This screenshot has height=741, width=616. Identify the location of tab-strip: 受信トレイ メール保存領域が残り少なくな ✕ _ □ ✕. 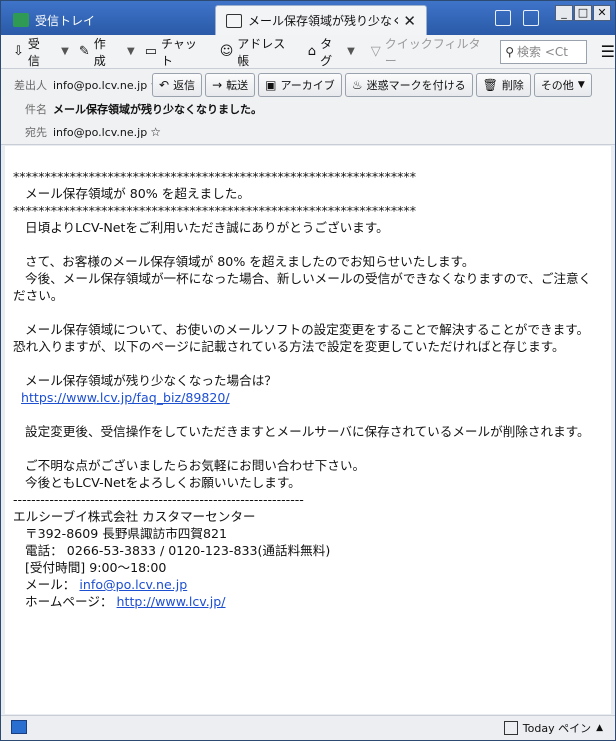
(308, 18).